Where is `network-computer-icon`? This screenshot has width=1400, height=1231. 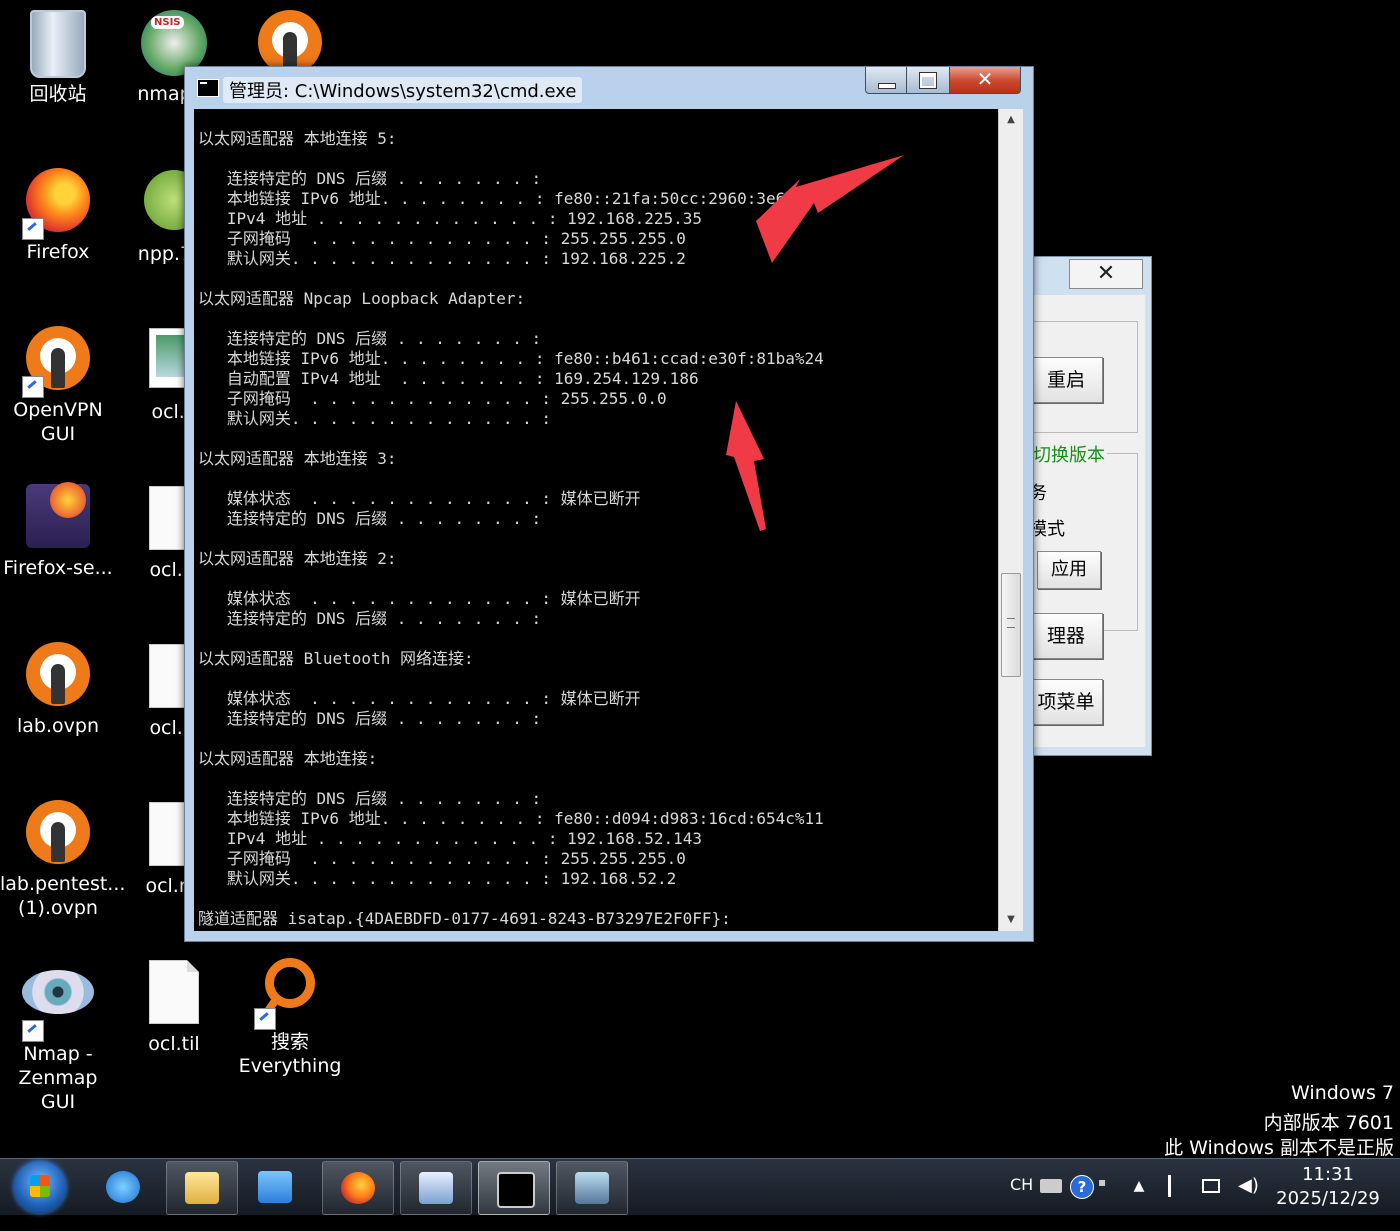
network-computer-icon is located at coordinates (592, 1188).